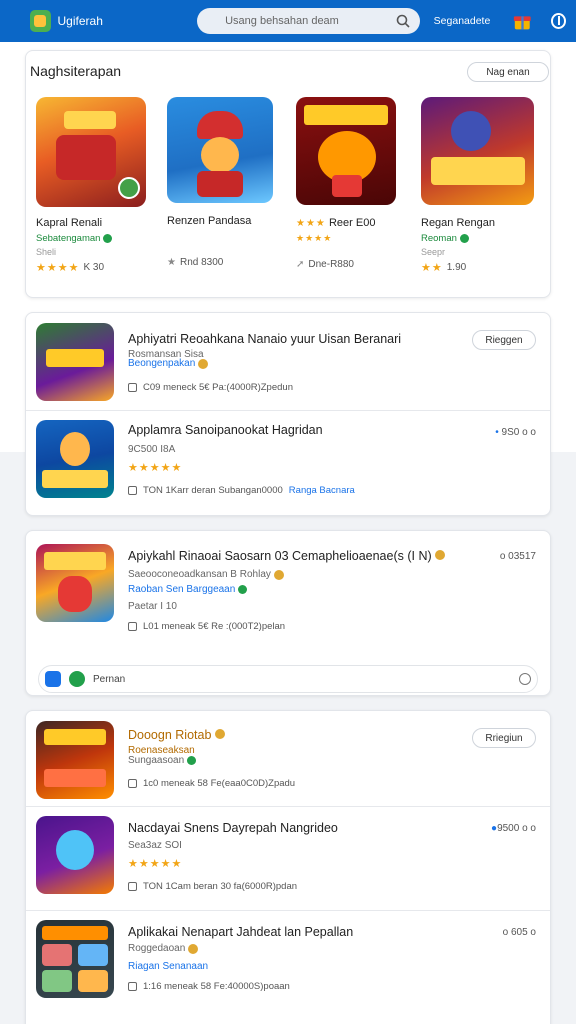  I want to click on search-input: Usang behsahan deam, so click(308, 21).